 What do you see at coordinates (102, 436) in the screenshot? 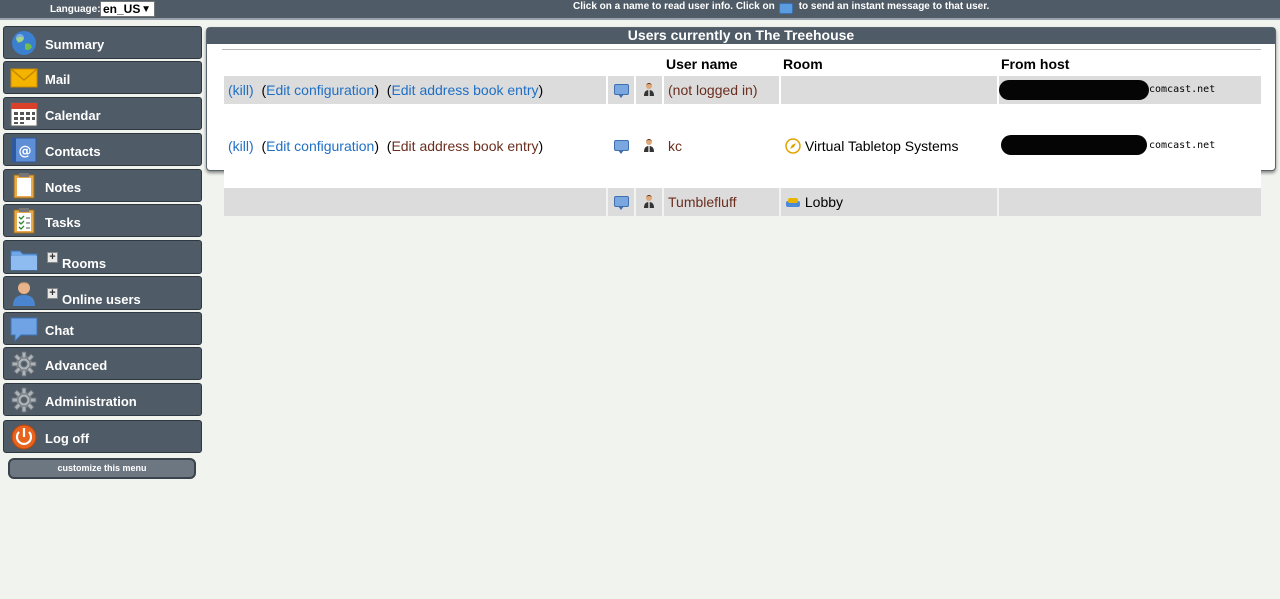
I see `sidebar-item-log-off: Log off` at bounding box center [102, 436].